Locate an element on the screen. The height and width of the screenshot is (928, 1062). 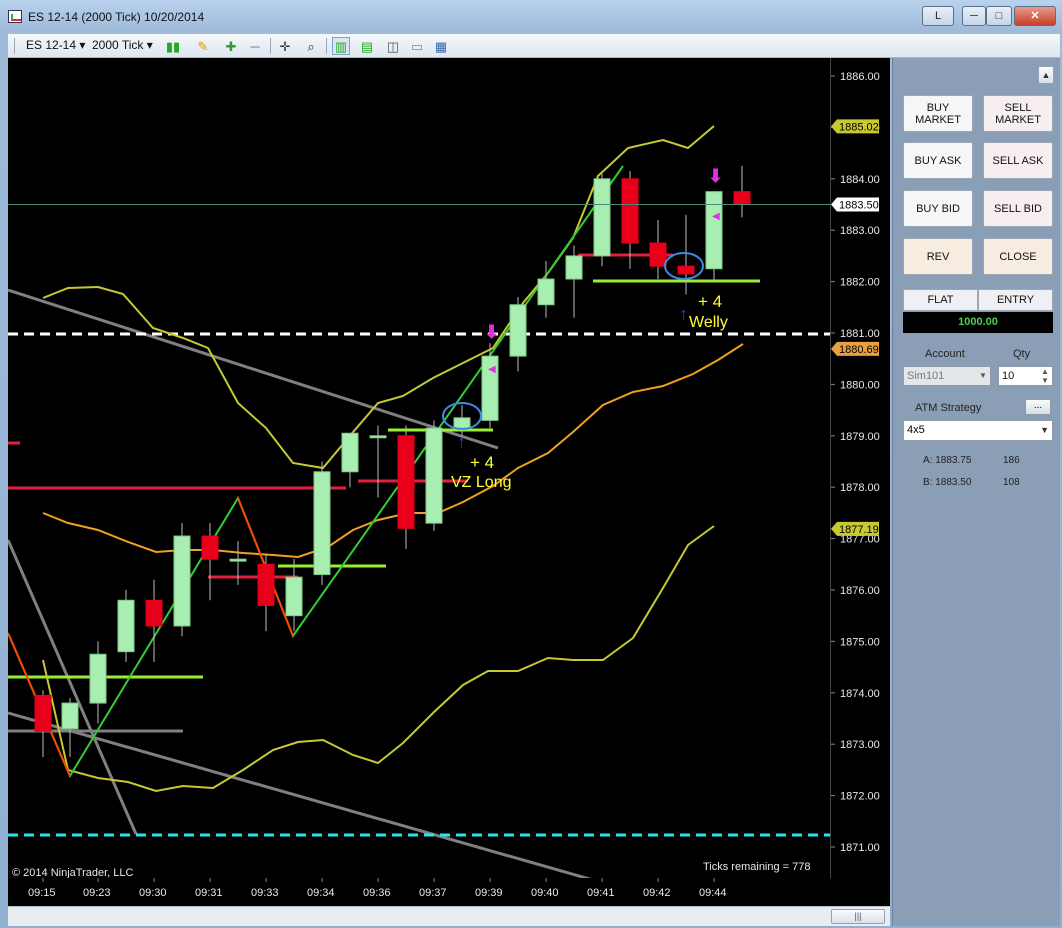
account-select: Sim101 ▼ is located at coordinates (947, 376).